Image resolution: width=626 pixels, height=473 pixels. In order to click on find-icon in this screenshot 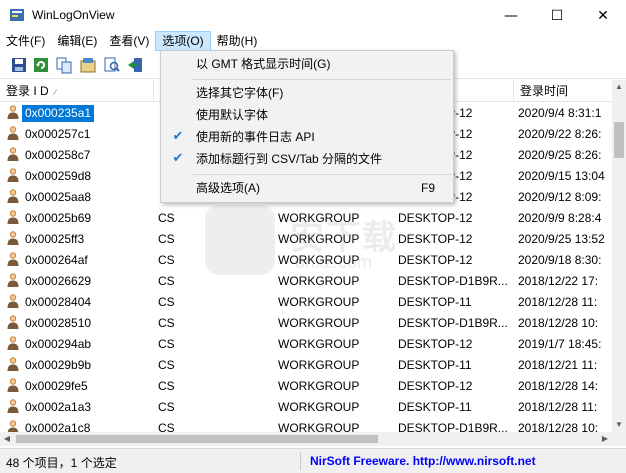, I will do `click(112, 65)`.